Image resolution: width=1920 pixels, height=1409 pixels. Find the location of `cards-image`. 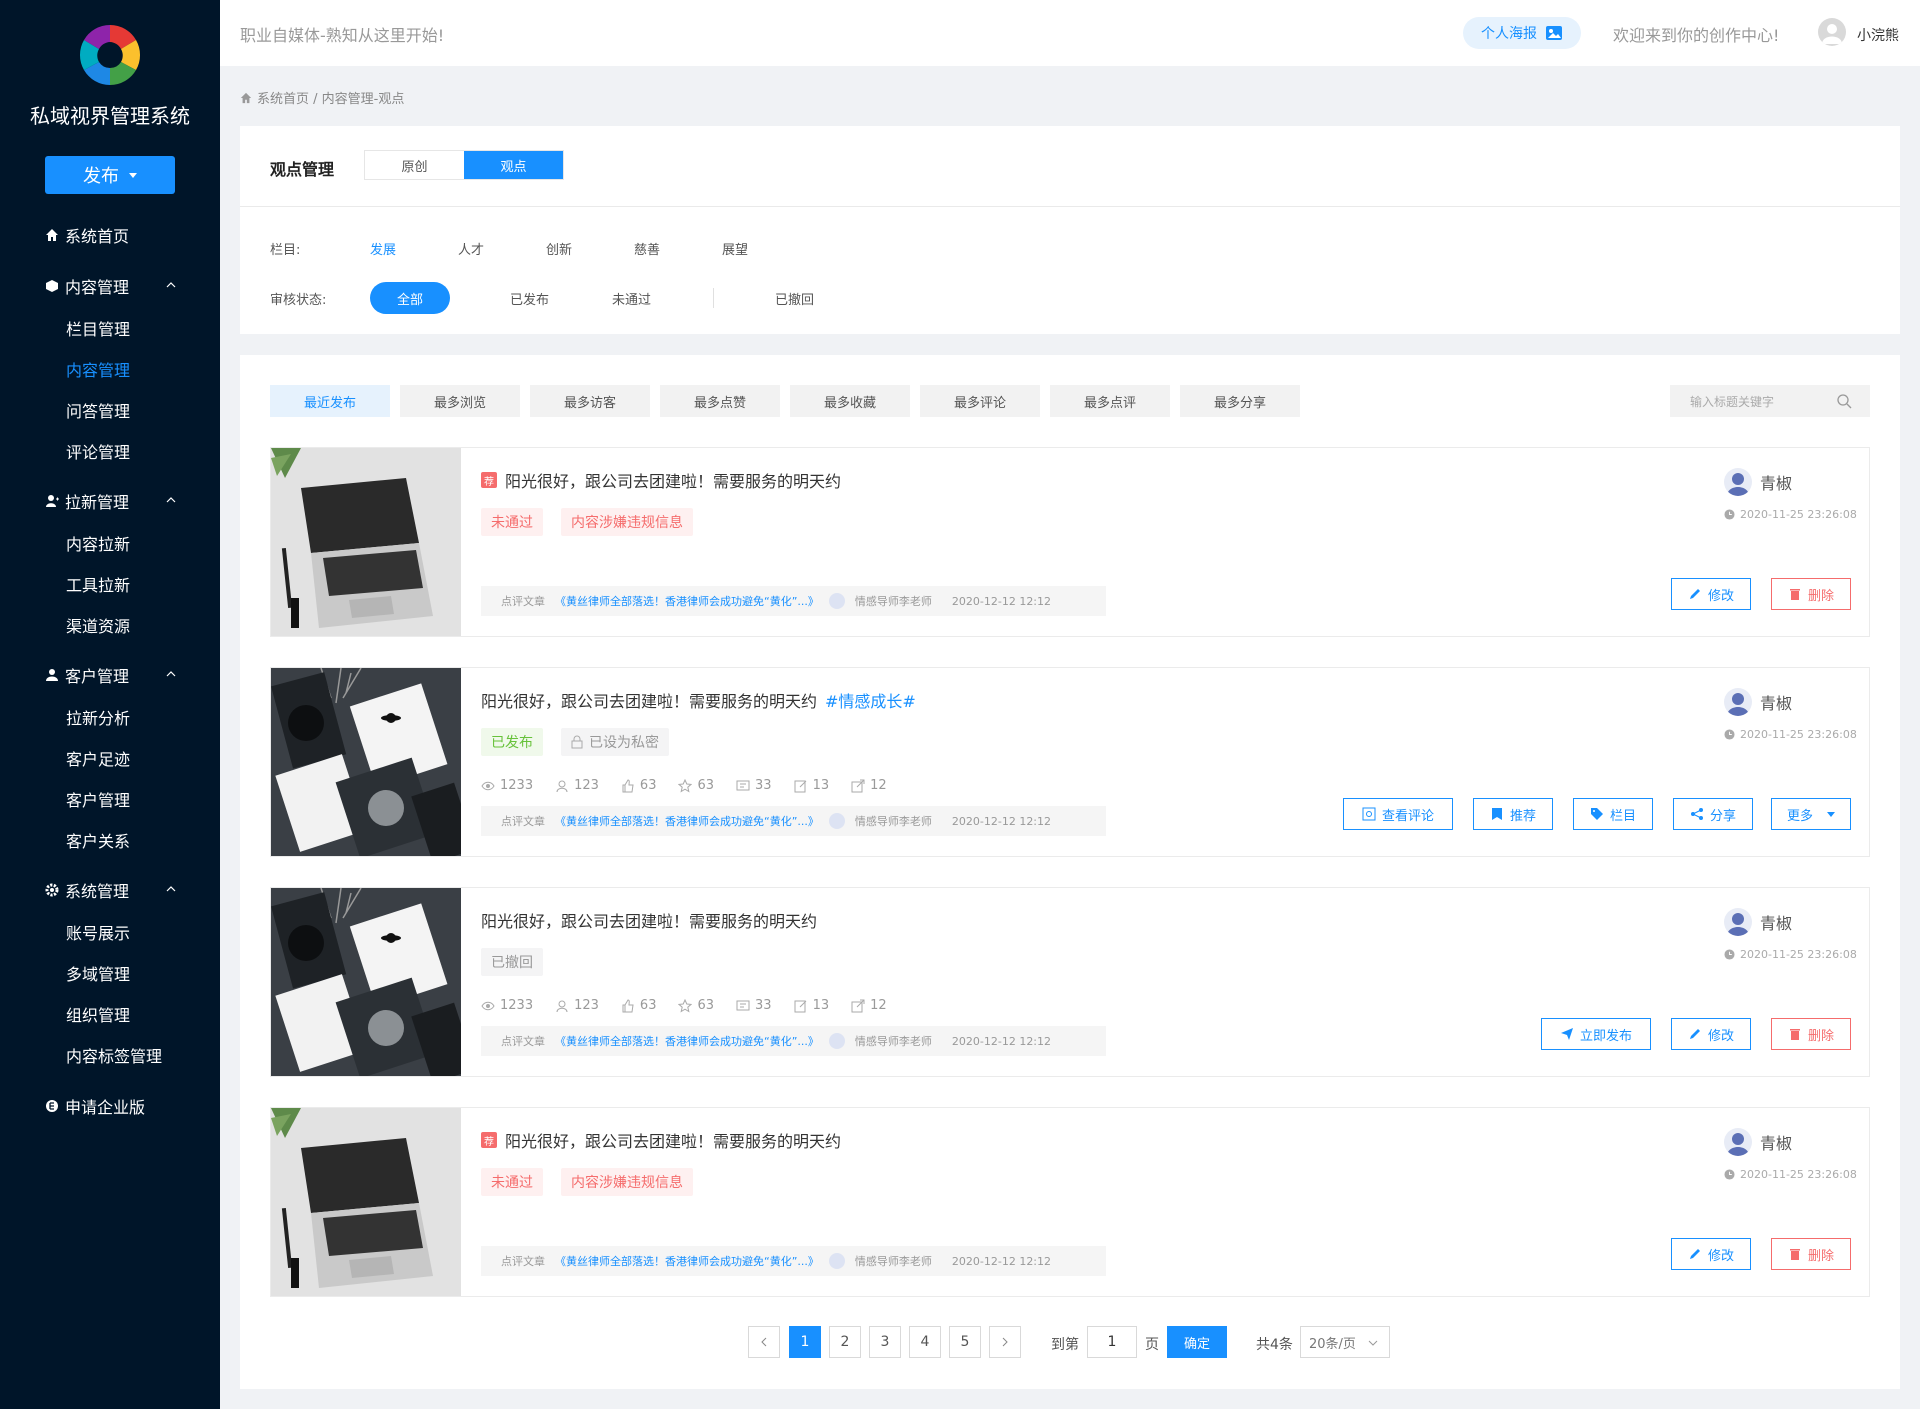

cards-image is located at coordinates (366, 762).